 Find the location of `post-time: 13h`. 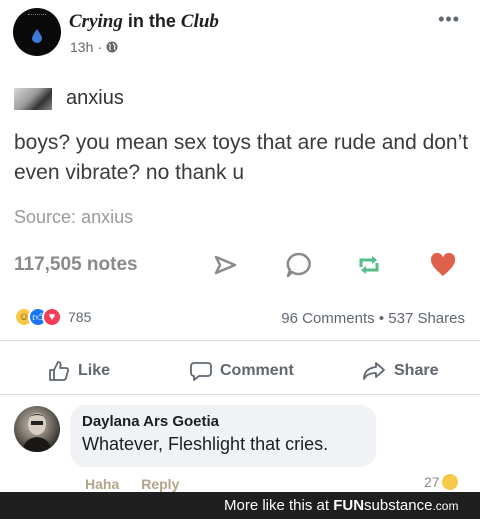

post-time: 13h is located at coordinates (81, 47).